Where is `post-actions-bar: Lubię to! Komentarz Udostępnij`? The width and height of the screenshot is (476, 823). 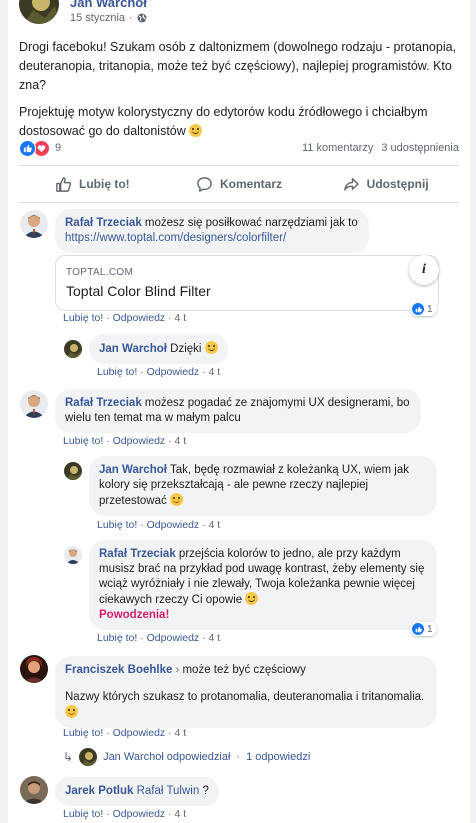
post-actions-bar: Lubię to! Komentarz Udostępnij is located at coordinates (239, 184).